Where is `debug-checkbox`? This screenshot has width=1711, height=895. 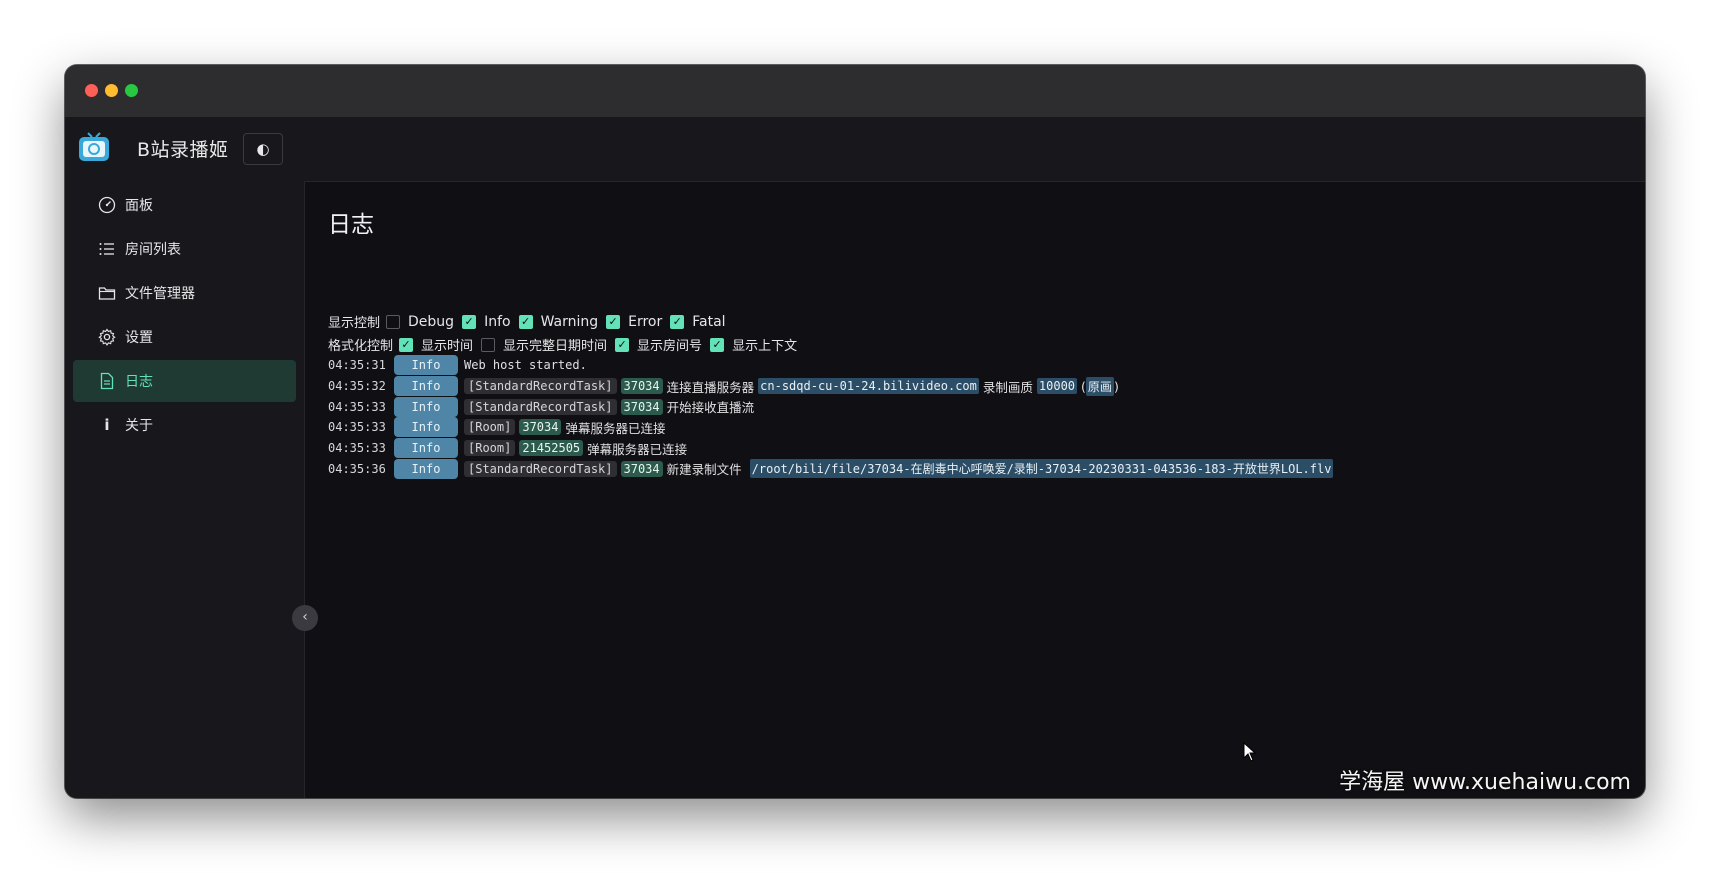
debug-checkbox is located at coordinates (393, 321).